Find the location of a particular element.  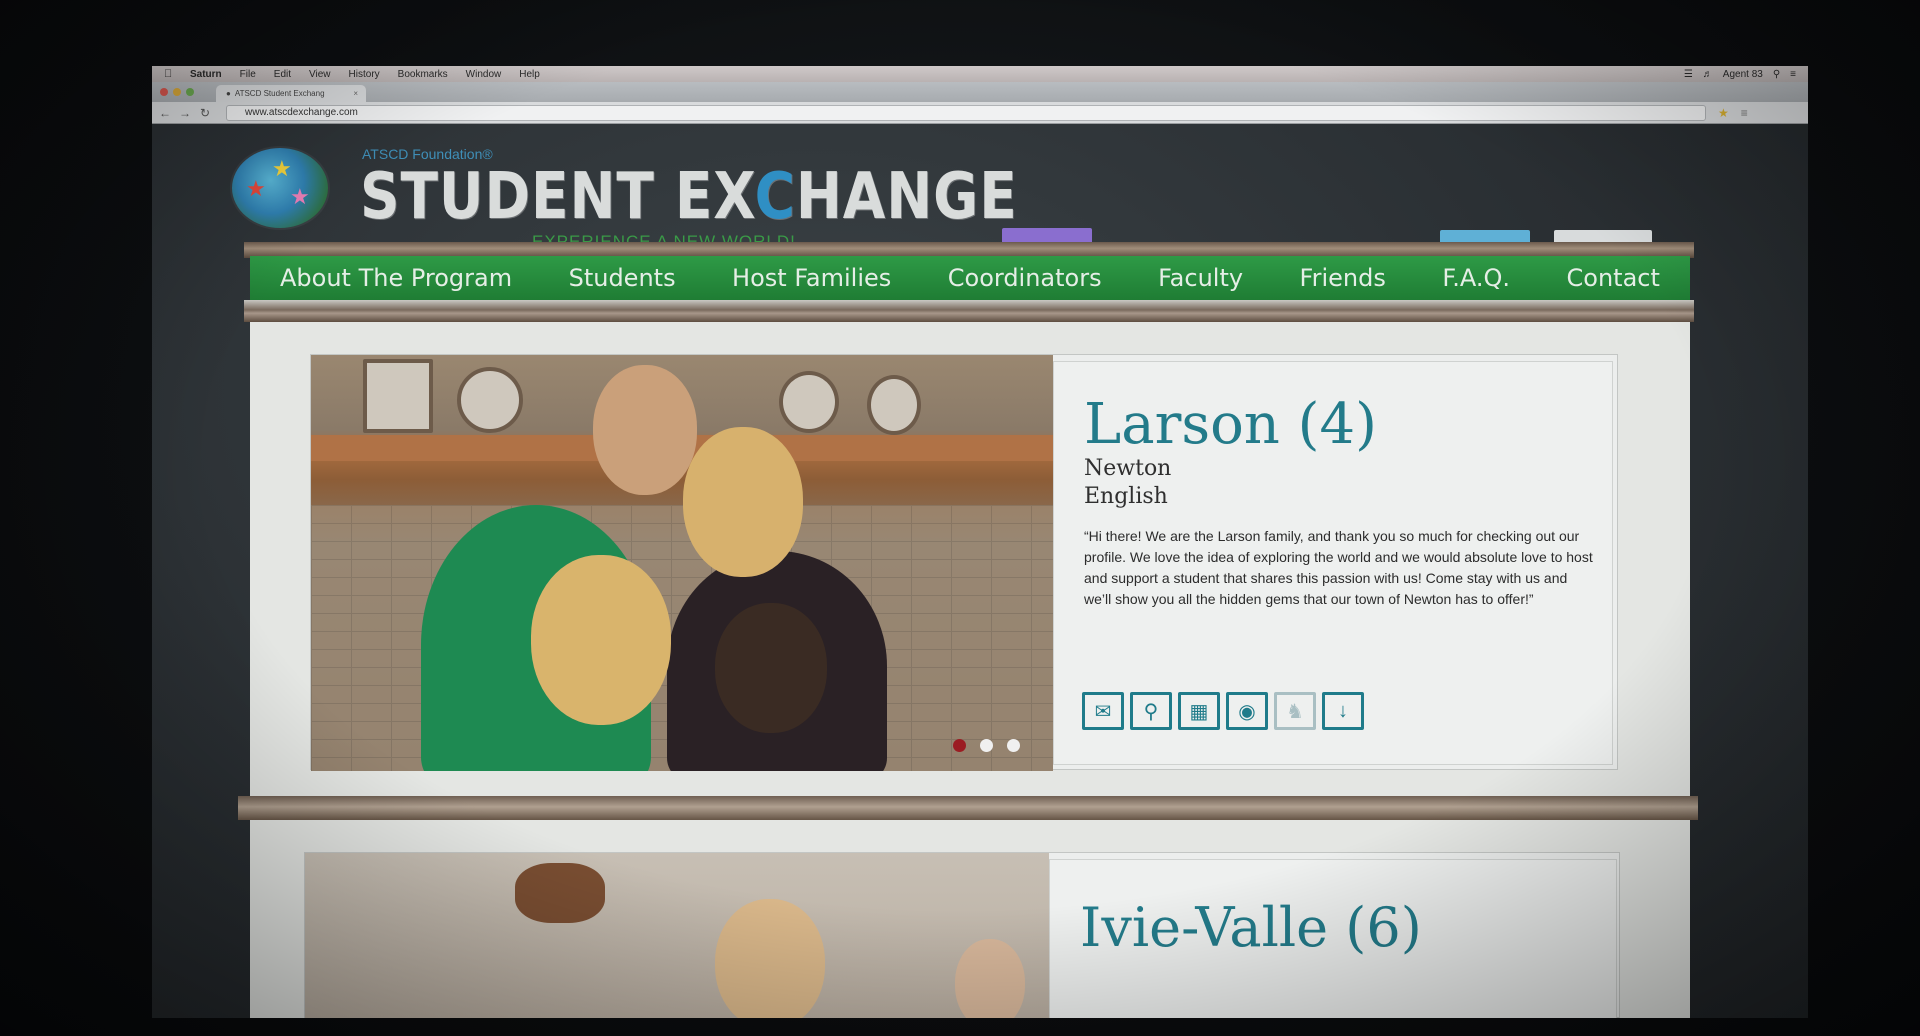

download-icon: ↓ is located at coordinates (1343, 711).